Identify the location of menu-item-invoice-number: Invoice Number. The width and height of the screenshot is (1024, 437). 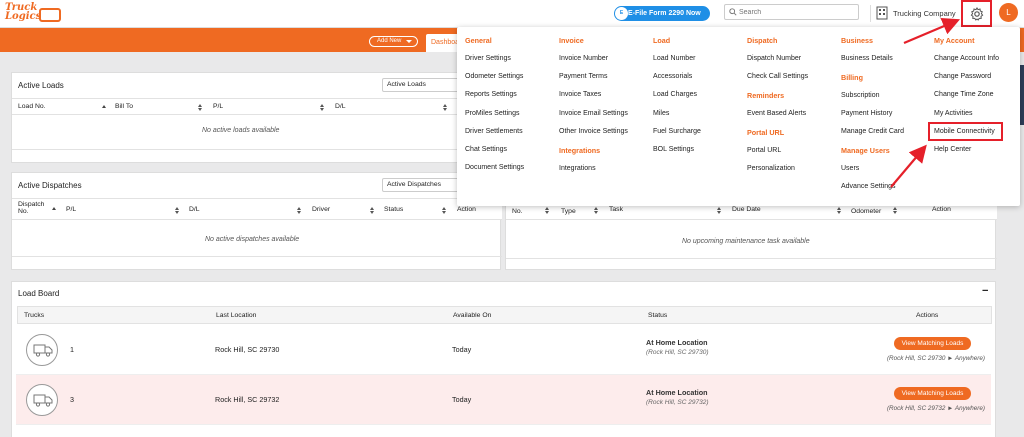
(583, 58).